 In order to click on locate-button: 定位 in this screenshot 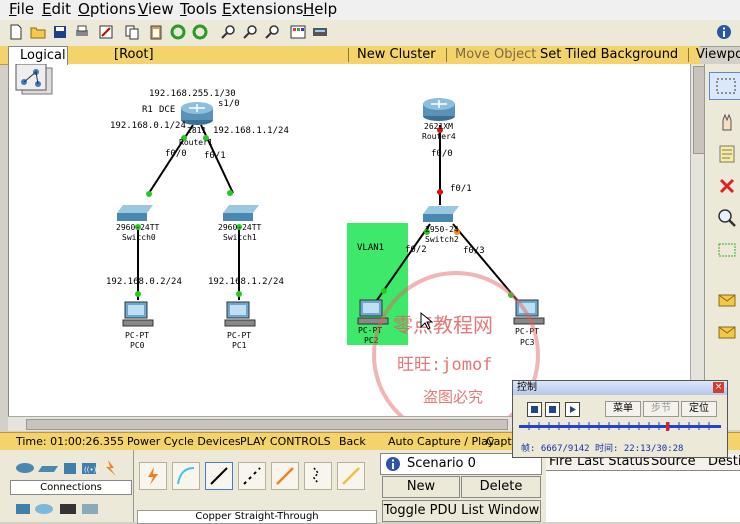, I will do `click(699, 409)`.